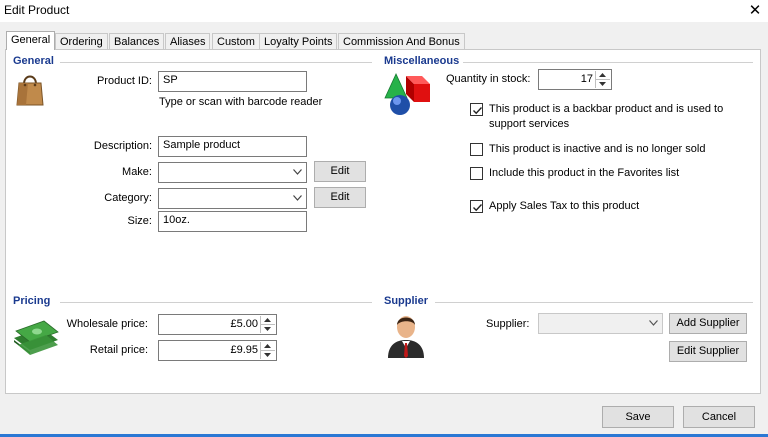 The image size is (768, 437). I want to click on sales-tax-checkbox, so click(476, 206).